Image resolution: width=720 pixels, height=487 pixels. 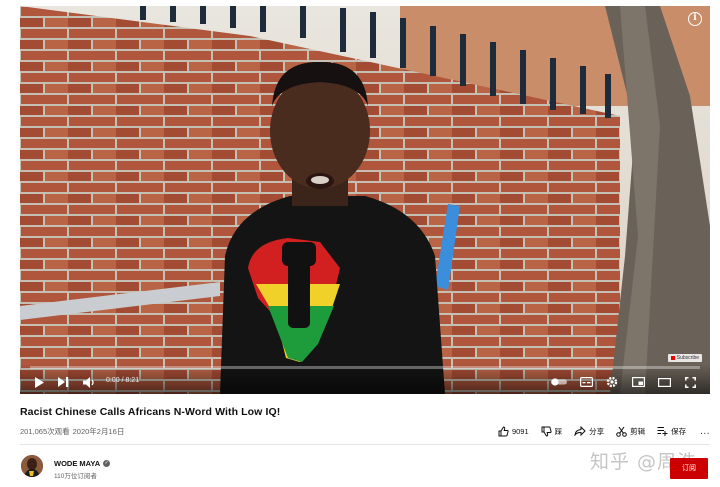 What do you see at coordinates (365, 367) in the screenshot?
I see `progress-bar` at bounding box center [365, 367].